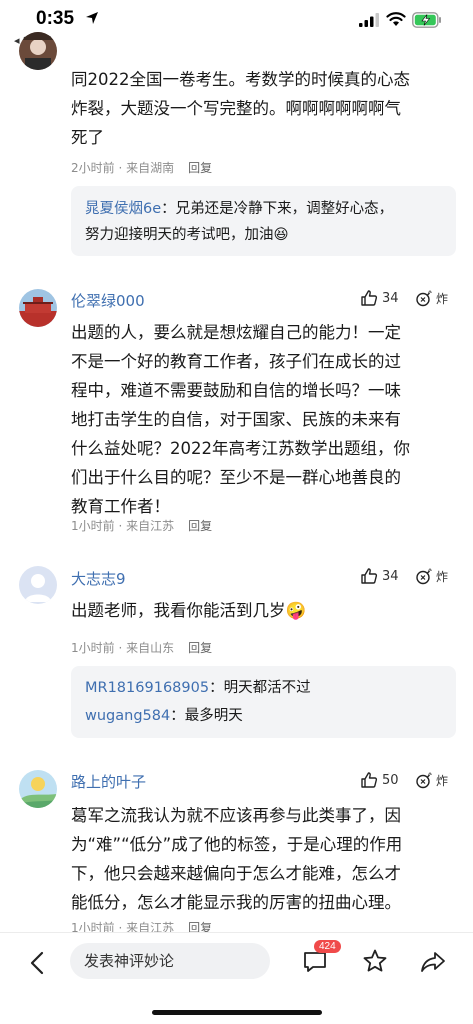 The height and width of the screenshot is (1024, 473). What do you see at coordinates (379, 780) in the screenshot?
I see `like-button: 50` at bounding box center [379, 780].